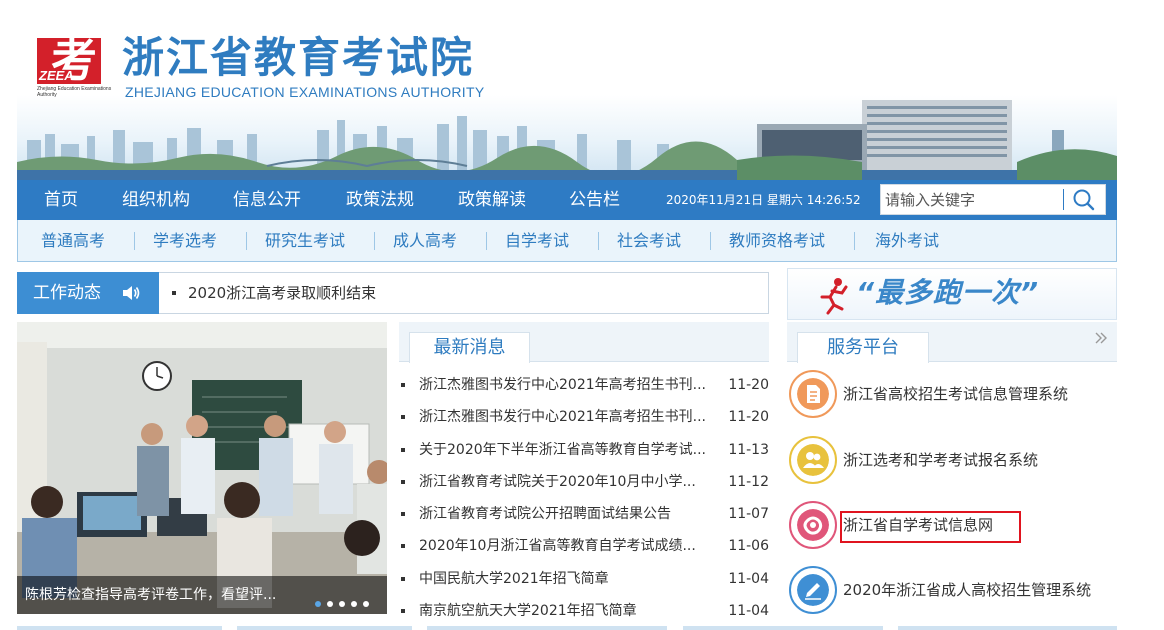 Image resolution: width=1164 pixels, height=630 pixels. I want to click on nav-item-bulletin: 公告栏, so click(594, 200).